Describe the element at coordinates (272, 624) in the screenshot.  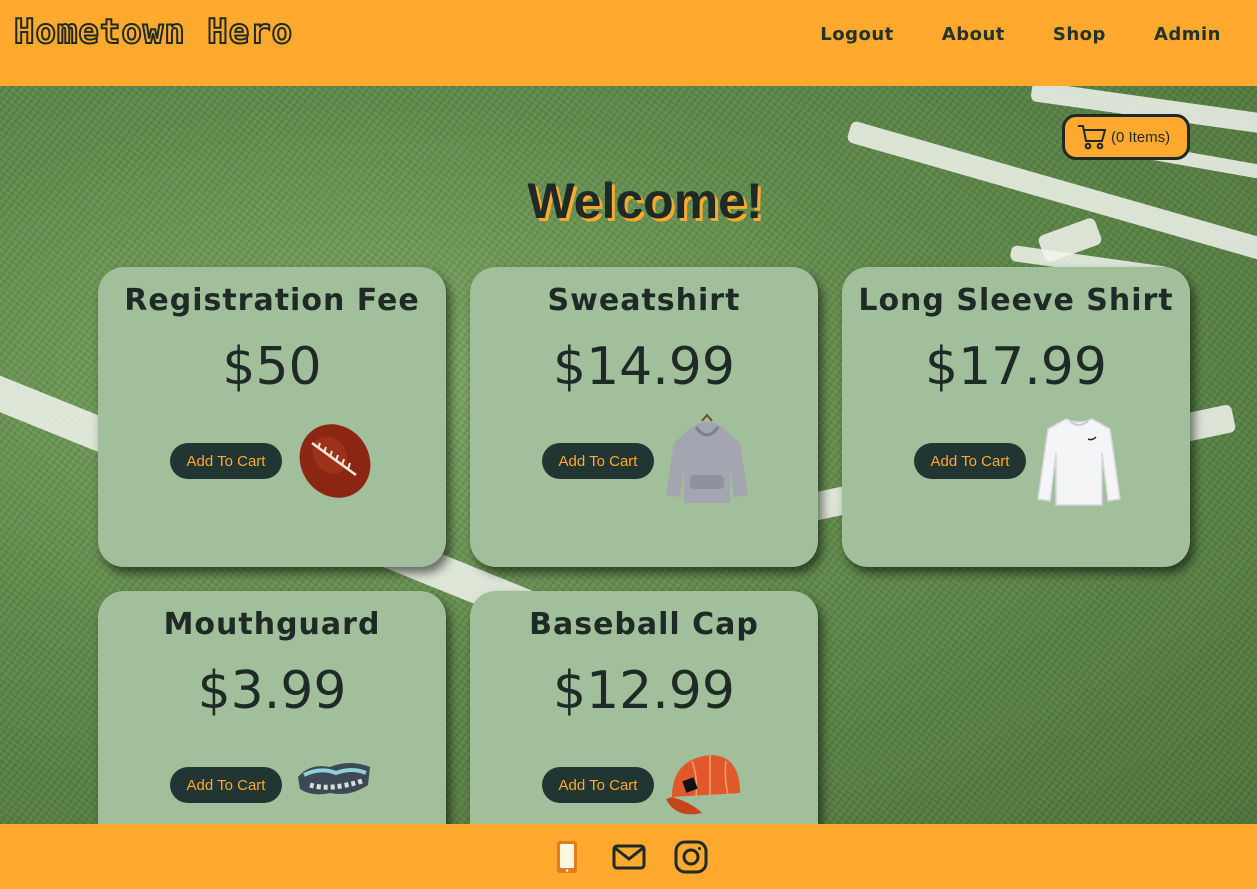
I see `product-name: Mouthguard` at that location.